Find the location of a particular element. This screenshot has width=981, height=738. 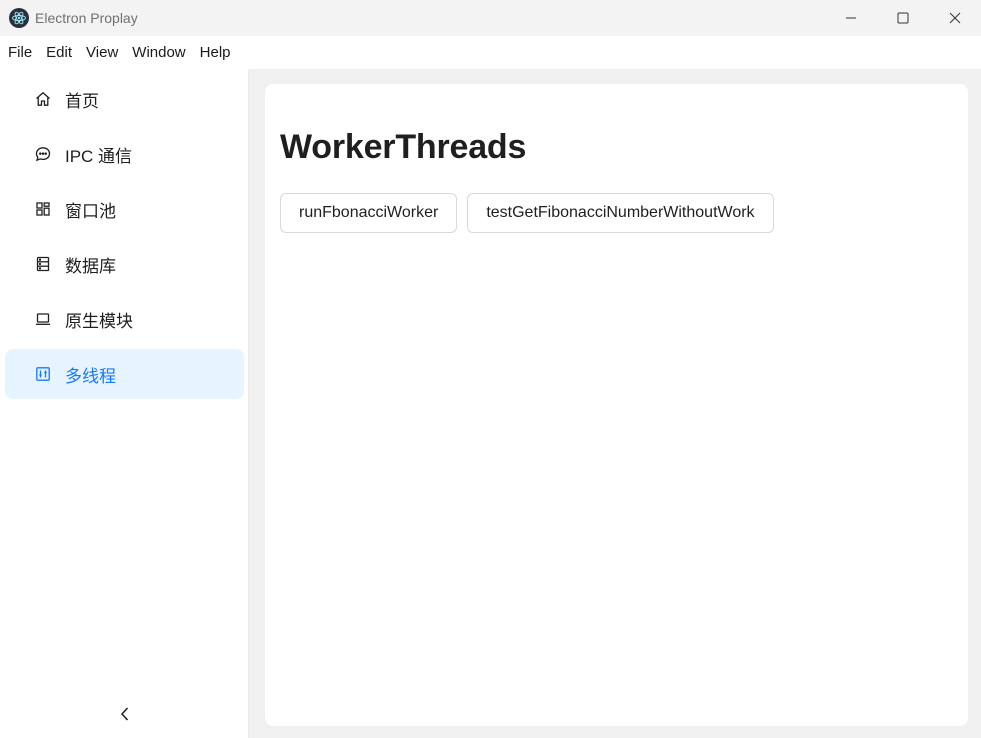

minimize-icon is located at coordinates (851, 18).